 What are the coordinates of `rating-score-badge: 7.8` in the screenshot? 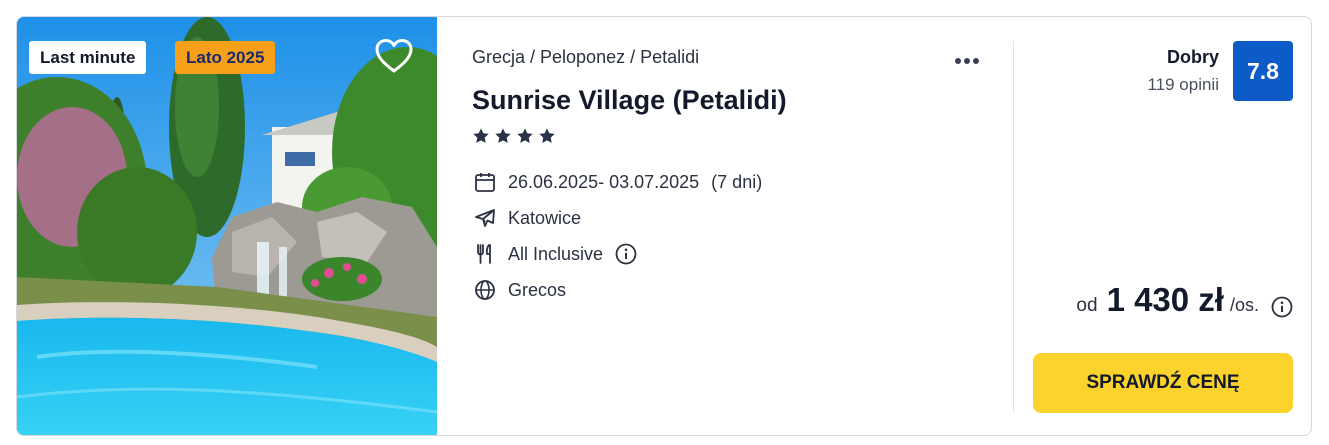 It's located at (1263, 71).